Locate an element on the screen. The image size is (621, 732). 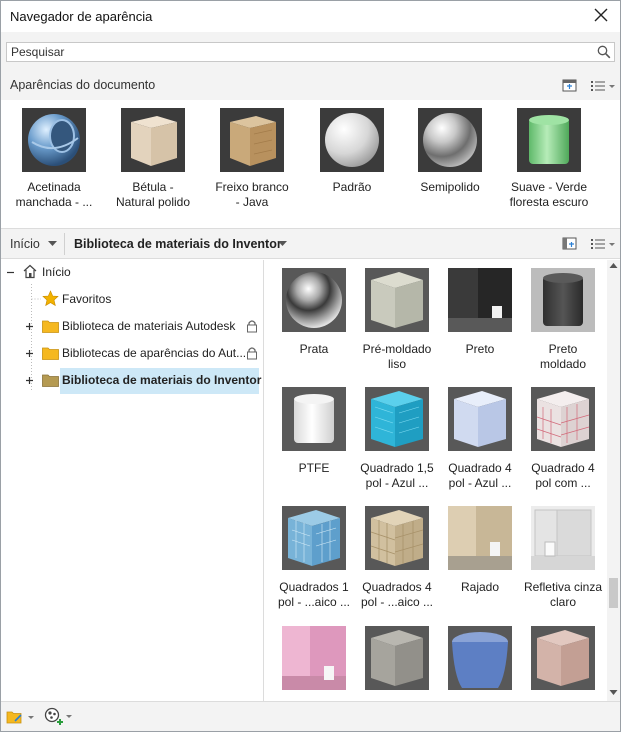
material-name-cont: moldado is located at coordinates (563, 364).